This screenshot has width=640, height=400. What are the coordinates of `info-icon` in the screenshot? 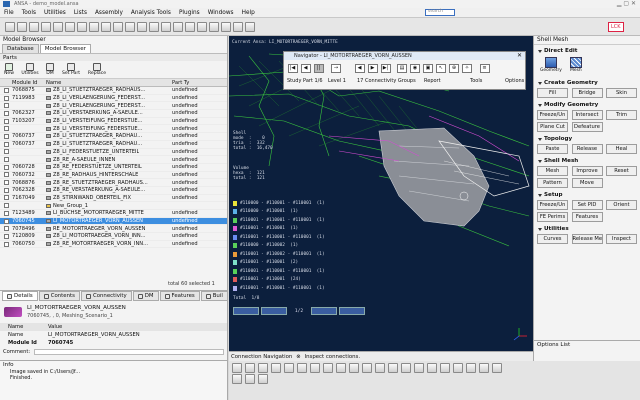 It's located at (238, 26).